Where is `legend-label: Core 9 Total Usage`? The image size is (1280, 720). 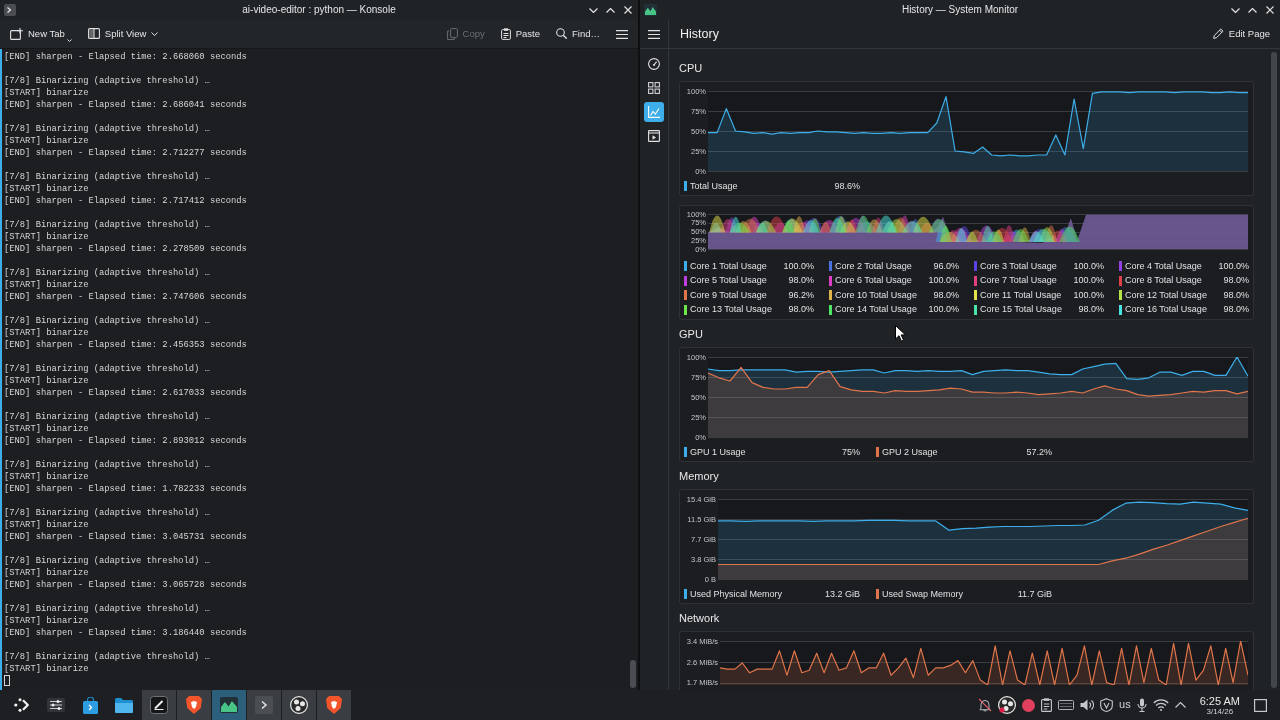 legend-label: Core 9 Total Usage is located at coordinates (728, 295).